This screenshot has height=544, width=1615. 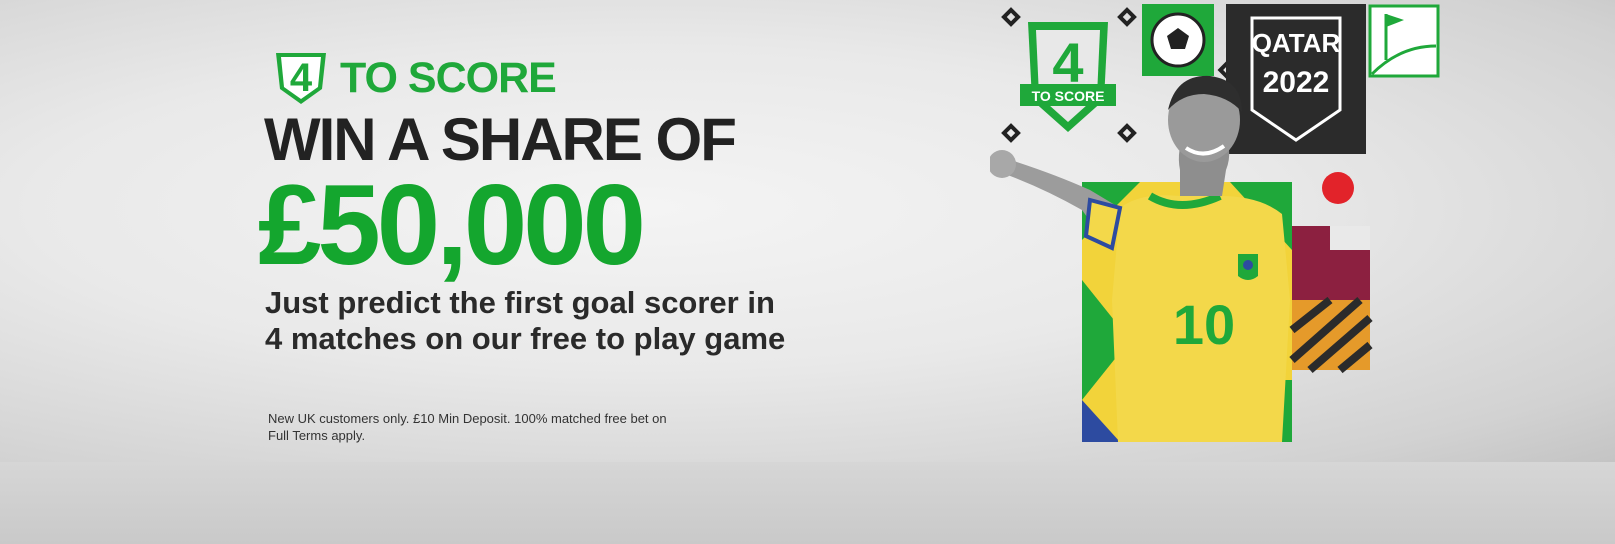 I want to click on four-to-score-logo-icon: 4, so click(x=301, y=78).